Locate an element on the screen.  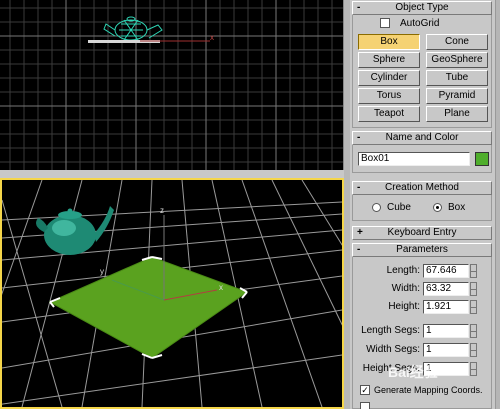
autogrid-label: AutoGrid is located at coordinates (420, 23).